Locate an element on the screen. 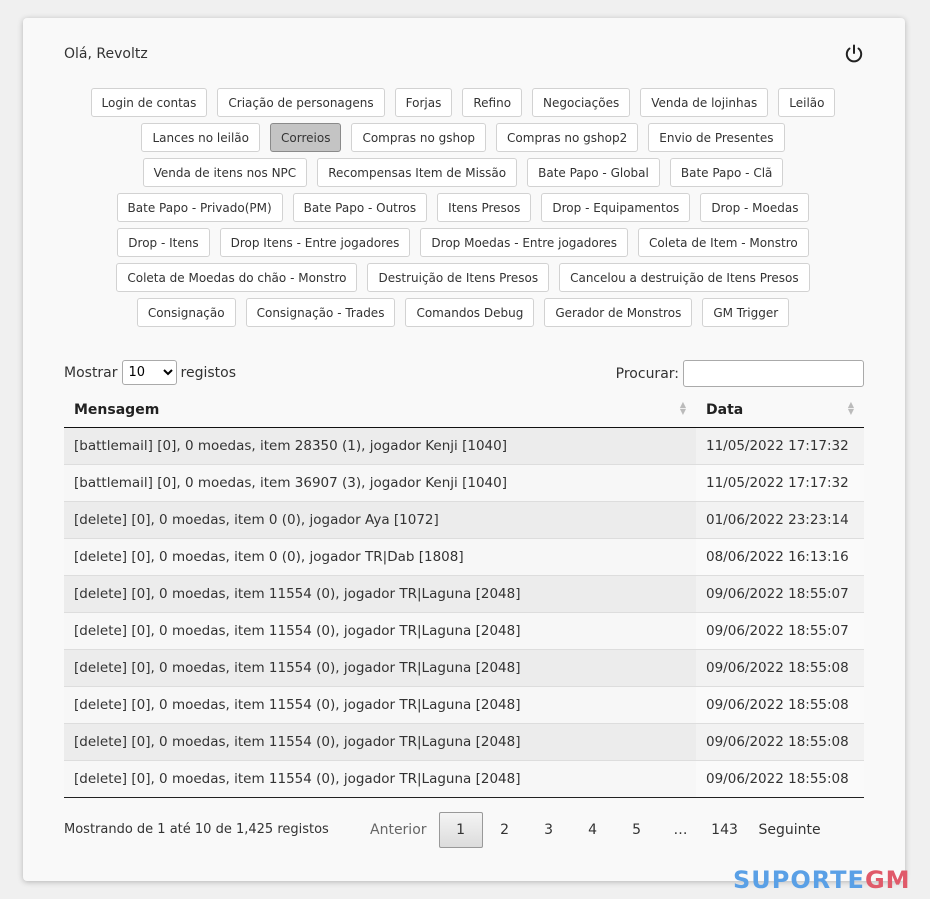 The width and height of the screenshot is (930, 899). page-button: 5 is located at coordinates (637, 830).